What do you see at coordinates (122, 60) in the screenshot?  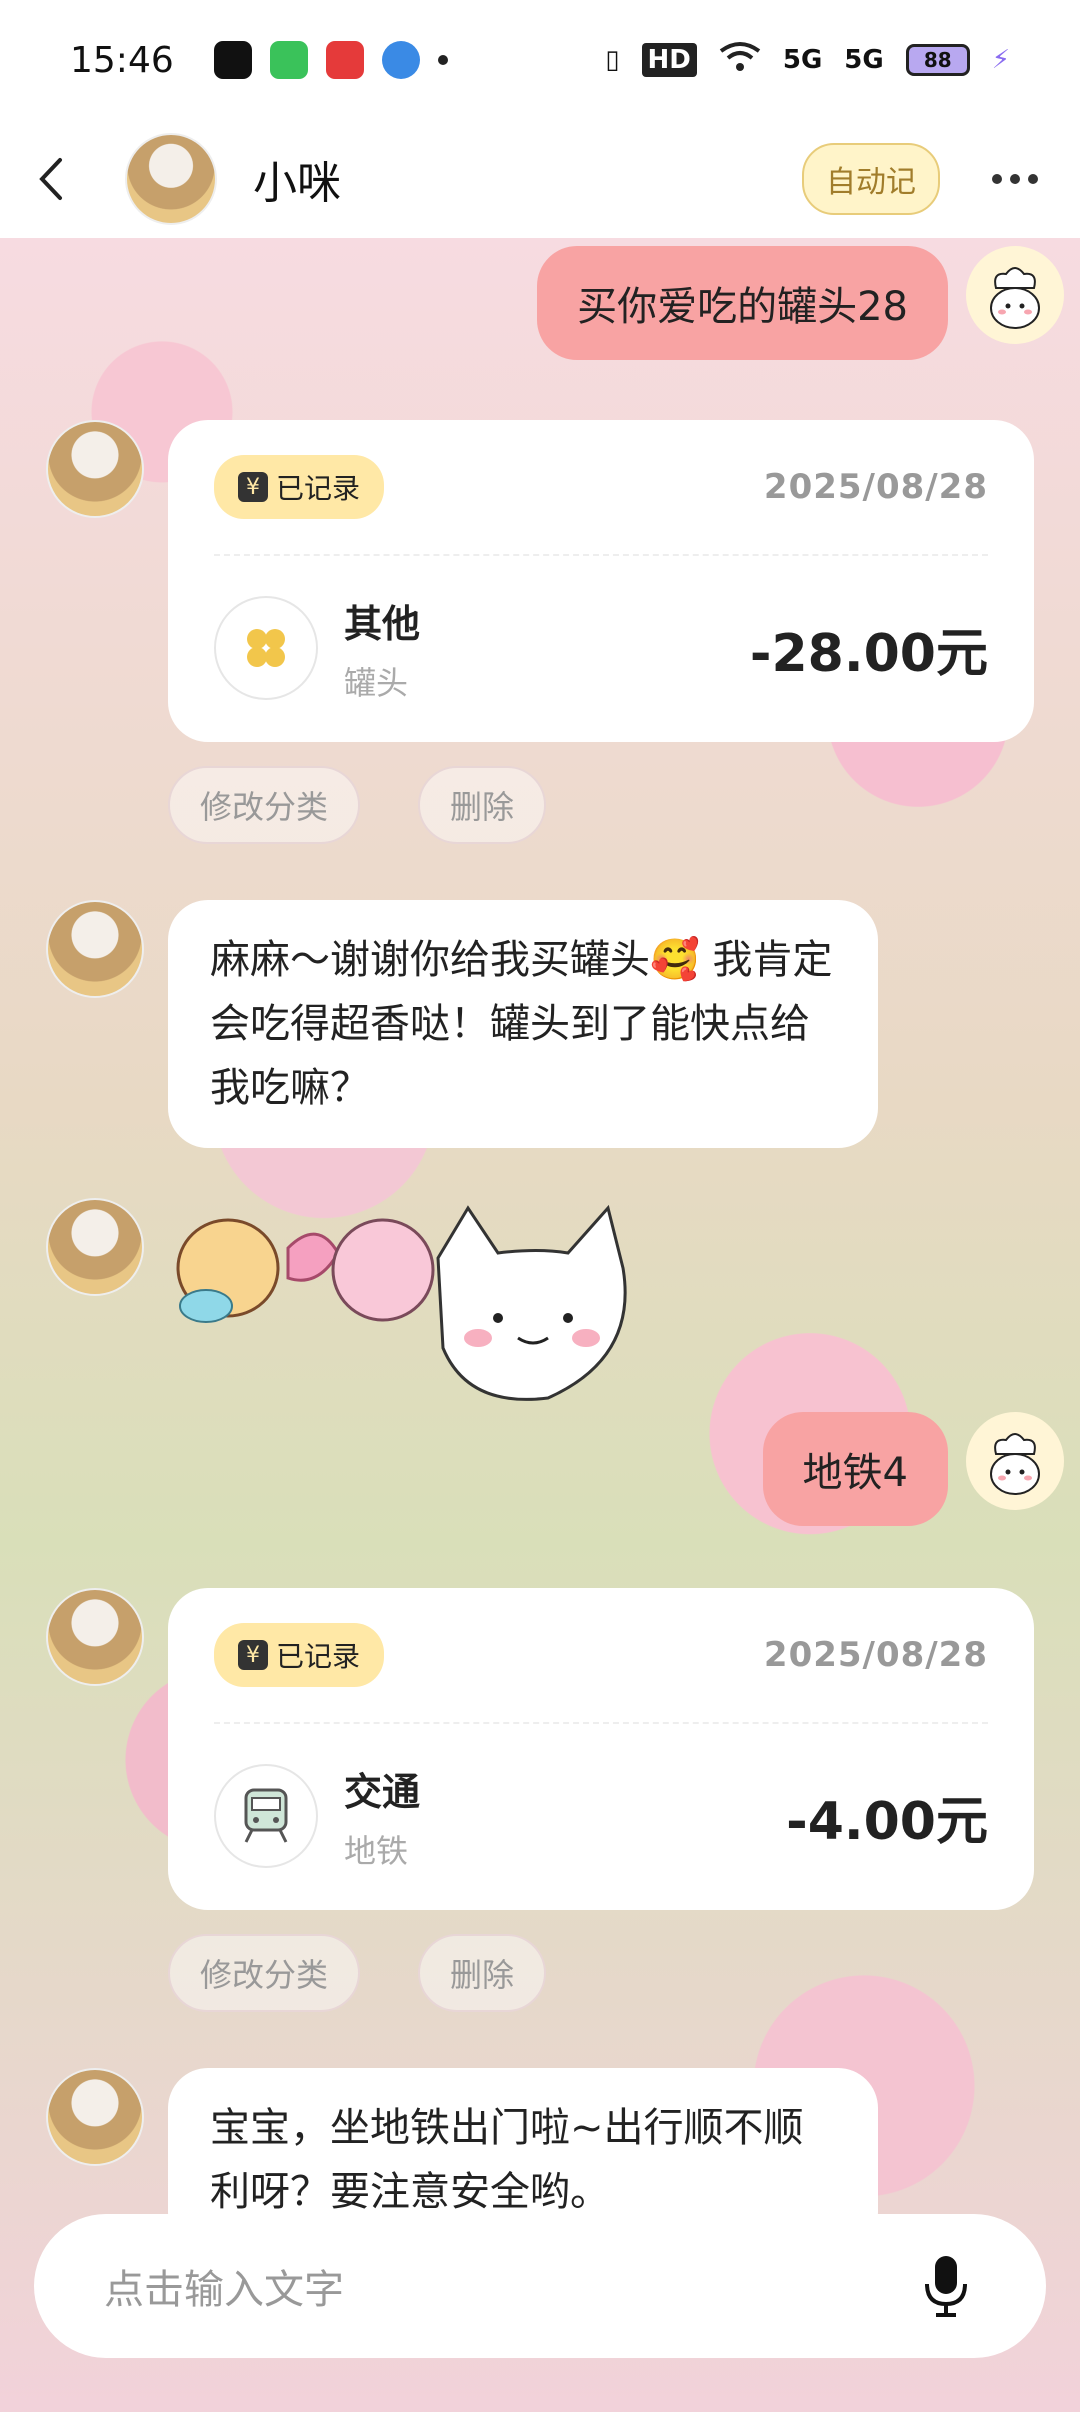 I see `status-time: 15:46` at bounding box center [122, 60].